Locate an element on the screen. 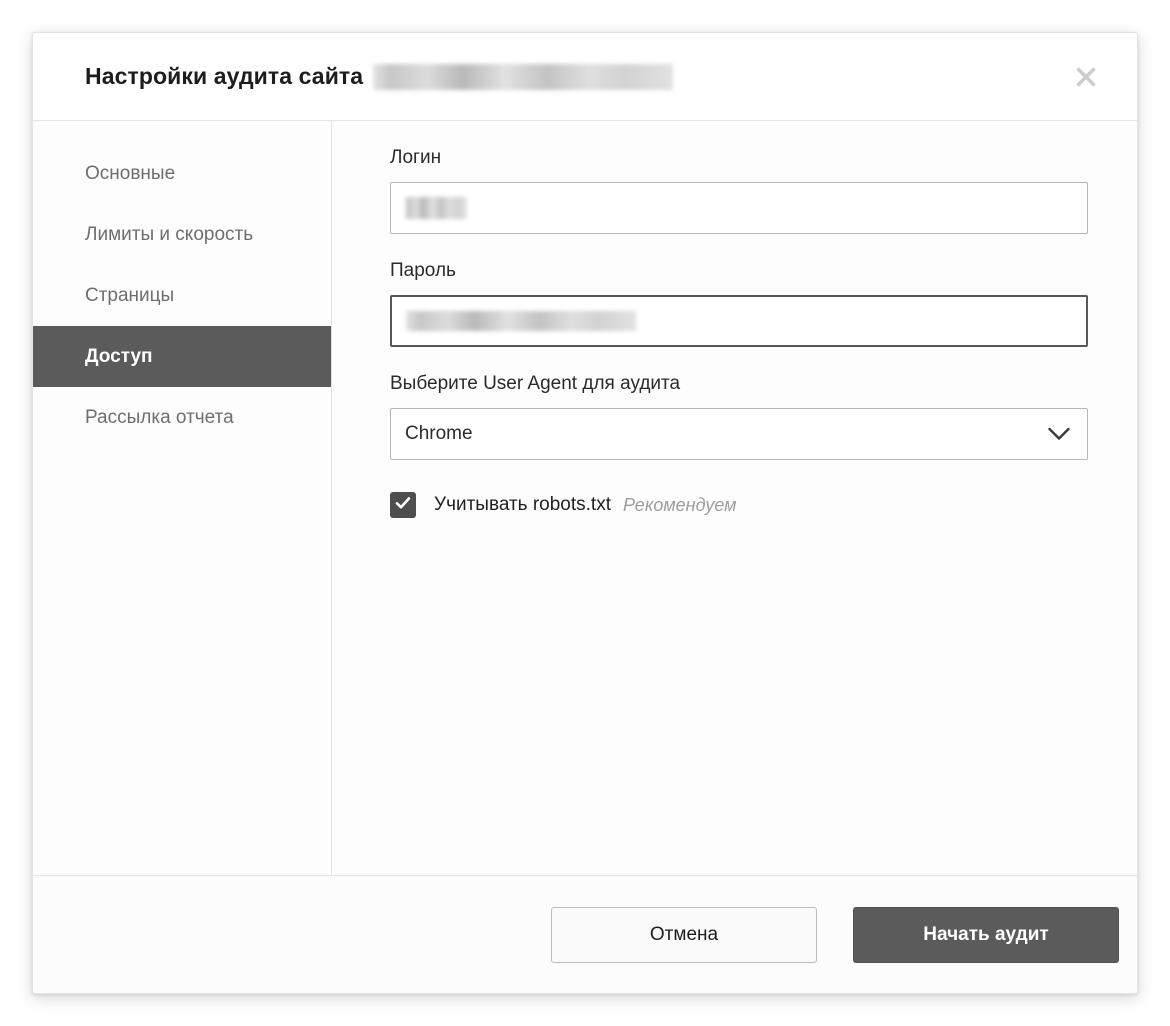 Image resolution: width=1170 pixels, height=1026 pixels. user-agent-select: Chrome is located at coordinates (739, 434).